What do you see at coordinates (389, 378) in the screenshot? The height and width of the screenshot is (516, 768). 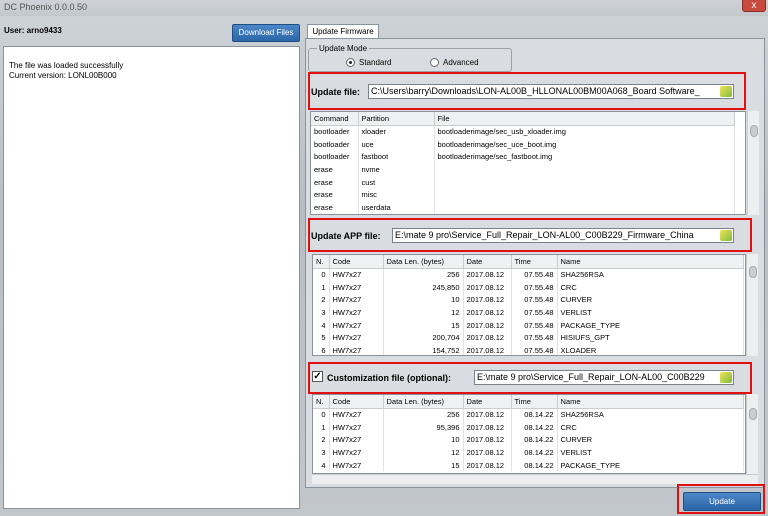 I see `customization-file-label: Customization file (optional):` at bounding box center [389, 378].